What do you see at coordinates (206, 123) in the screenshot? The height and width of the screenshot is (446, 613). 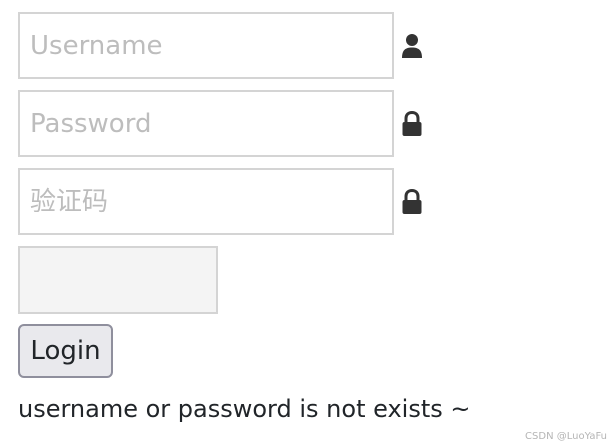 I see `password-input` at bounding box center [206, 123].